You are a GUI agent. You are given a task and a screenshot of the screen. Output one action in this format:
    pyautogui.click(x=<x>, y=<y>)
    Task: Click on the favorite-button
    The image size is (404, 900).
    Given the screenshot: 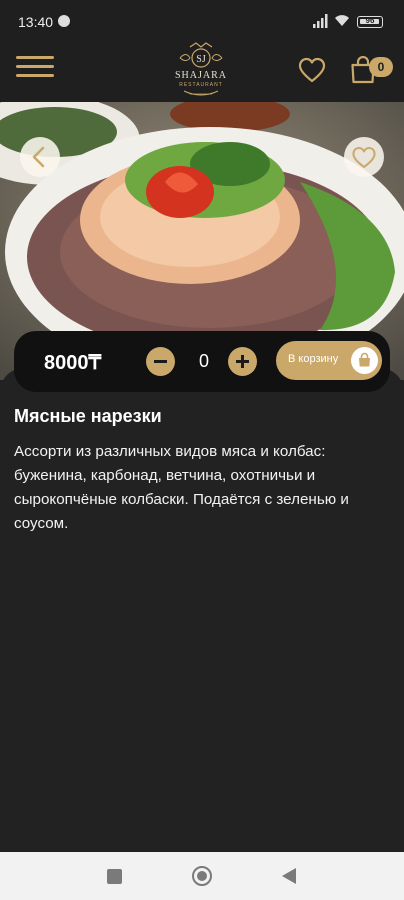 What is the action you would take?
    pyautogui.click(x=364, y=157)
    